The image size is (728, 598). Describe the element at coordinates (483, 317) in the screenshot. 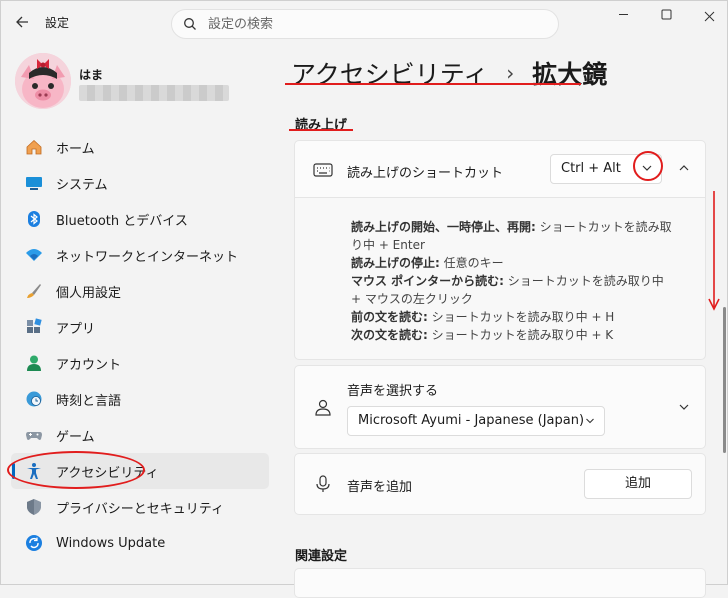

I see `description-line: 前の文を読む: ショートカットを読み取り中 + H` at that location.